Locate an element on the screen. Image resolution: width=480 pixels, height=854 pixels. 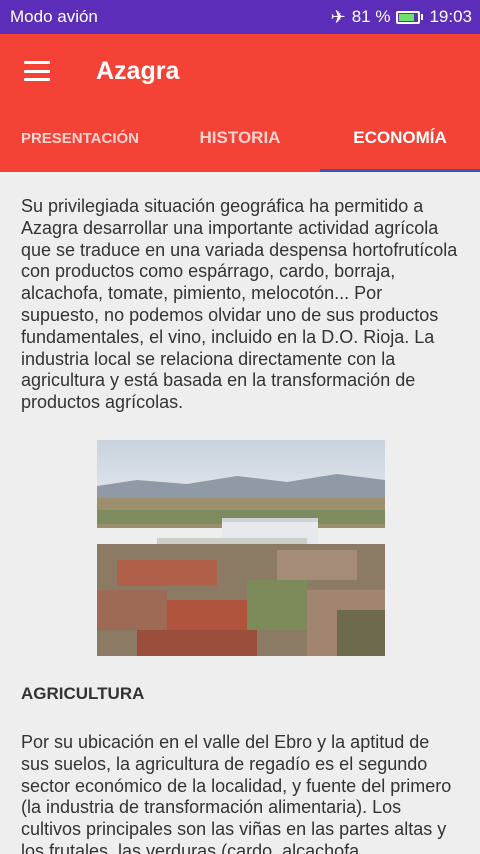
airplane-mode-label: Modo avión is located at coordinates (54, 16).